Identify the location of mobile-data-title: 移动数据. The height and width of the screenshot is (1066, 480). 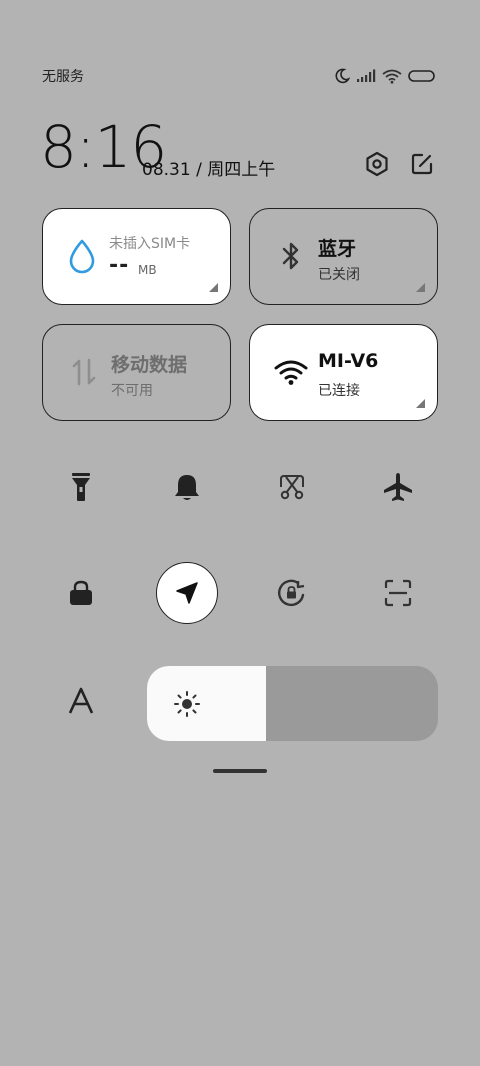
(149, 365).